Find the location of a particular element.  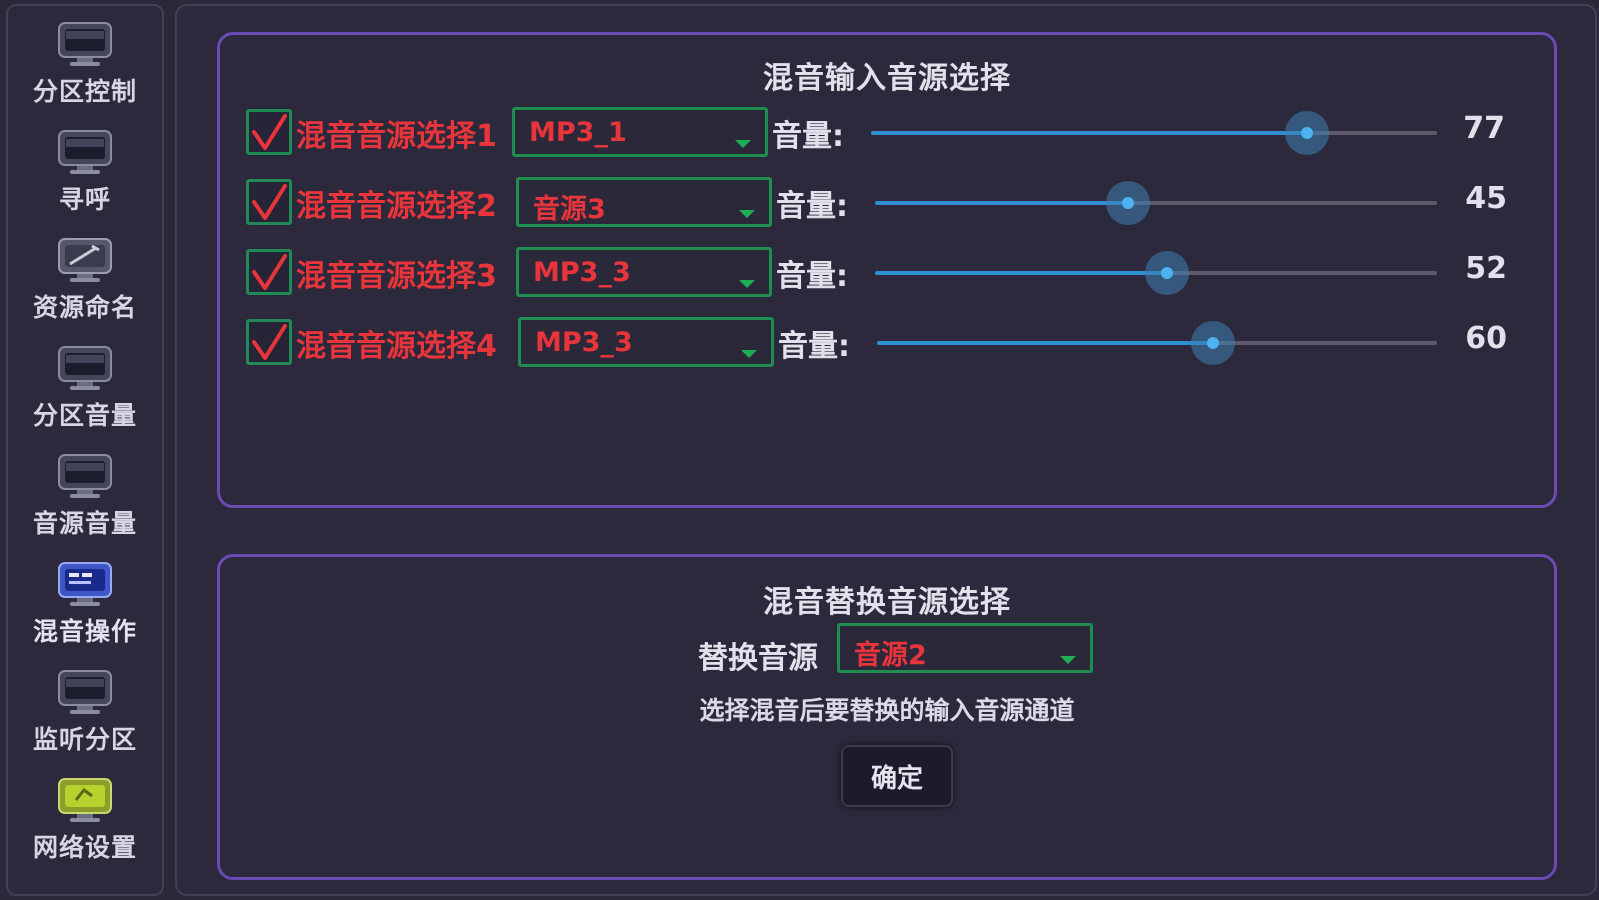

mix-input-title: 混音输入音源选择 is located at coordinates (887, 78).